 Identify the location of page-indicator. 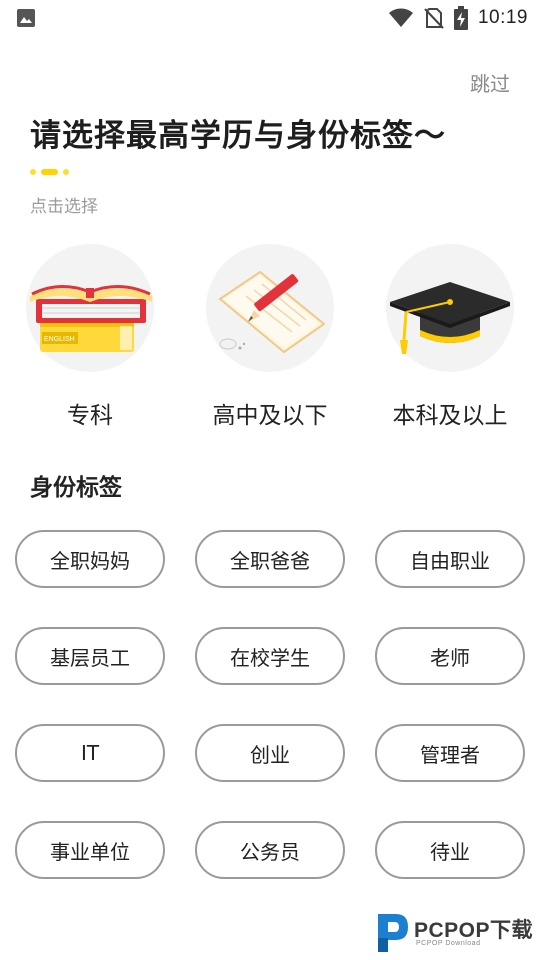
(49, 172).